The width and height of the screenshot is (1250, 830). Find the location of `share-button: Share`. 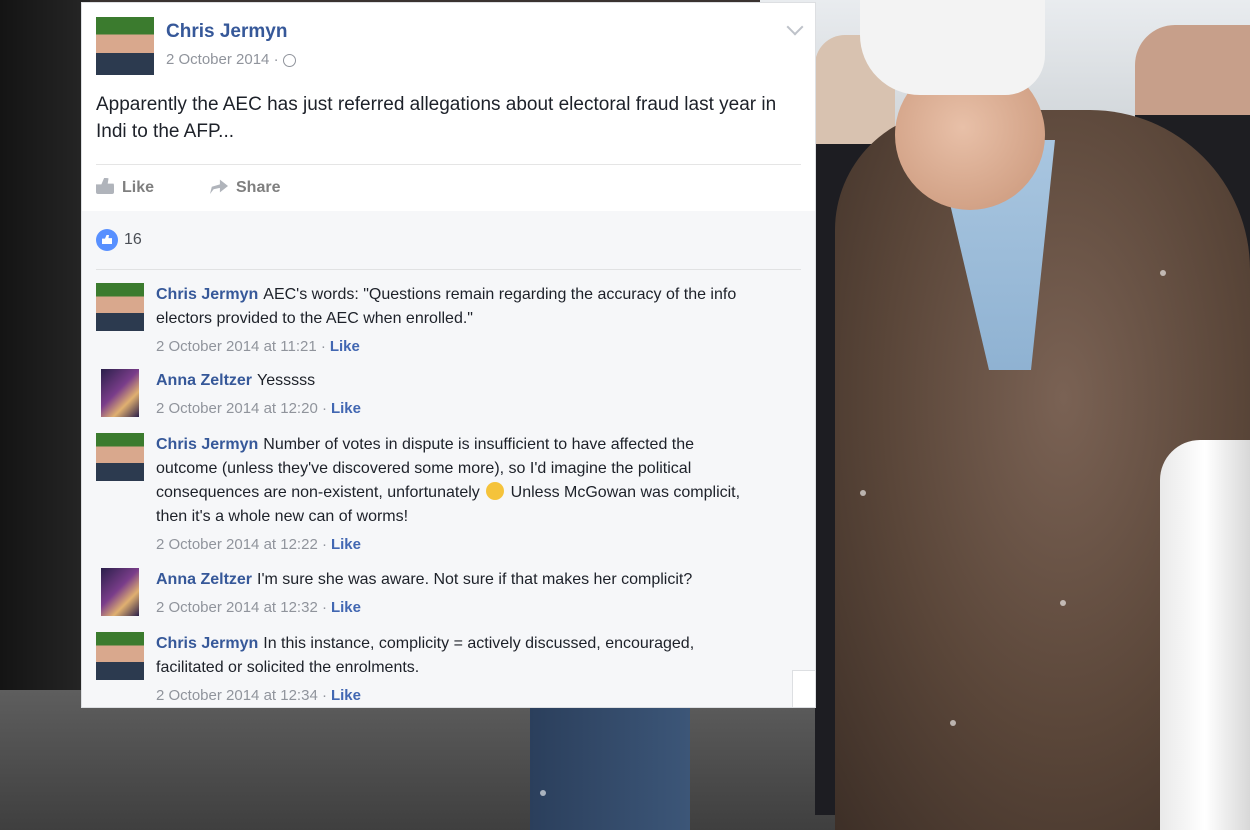

share-button: Share is located at coordinates (245, 187).